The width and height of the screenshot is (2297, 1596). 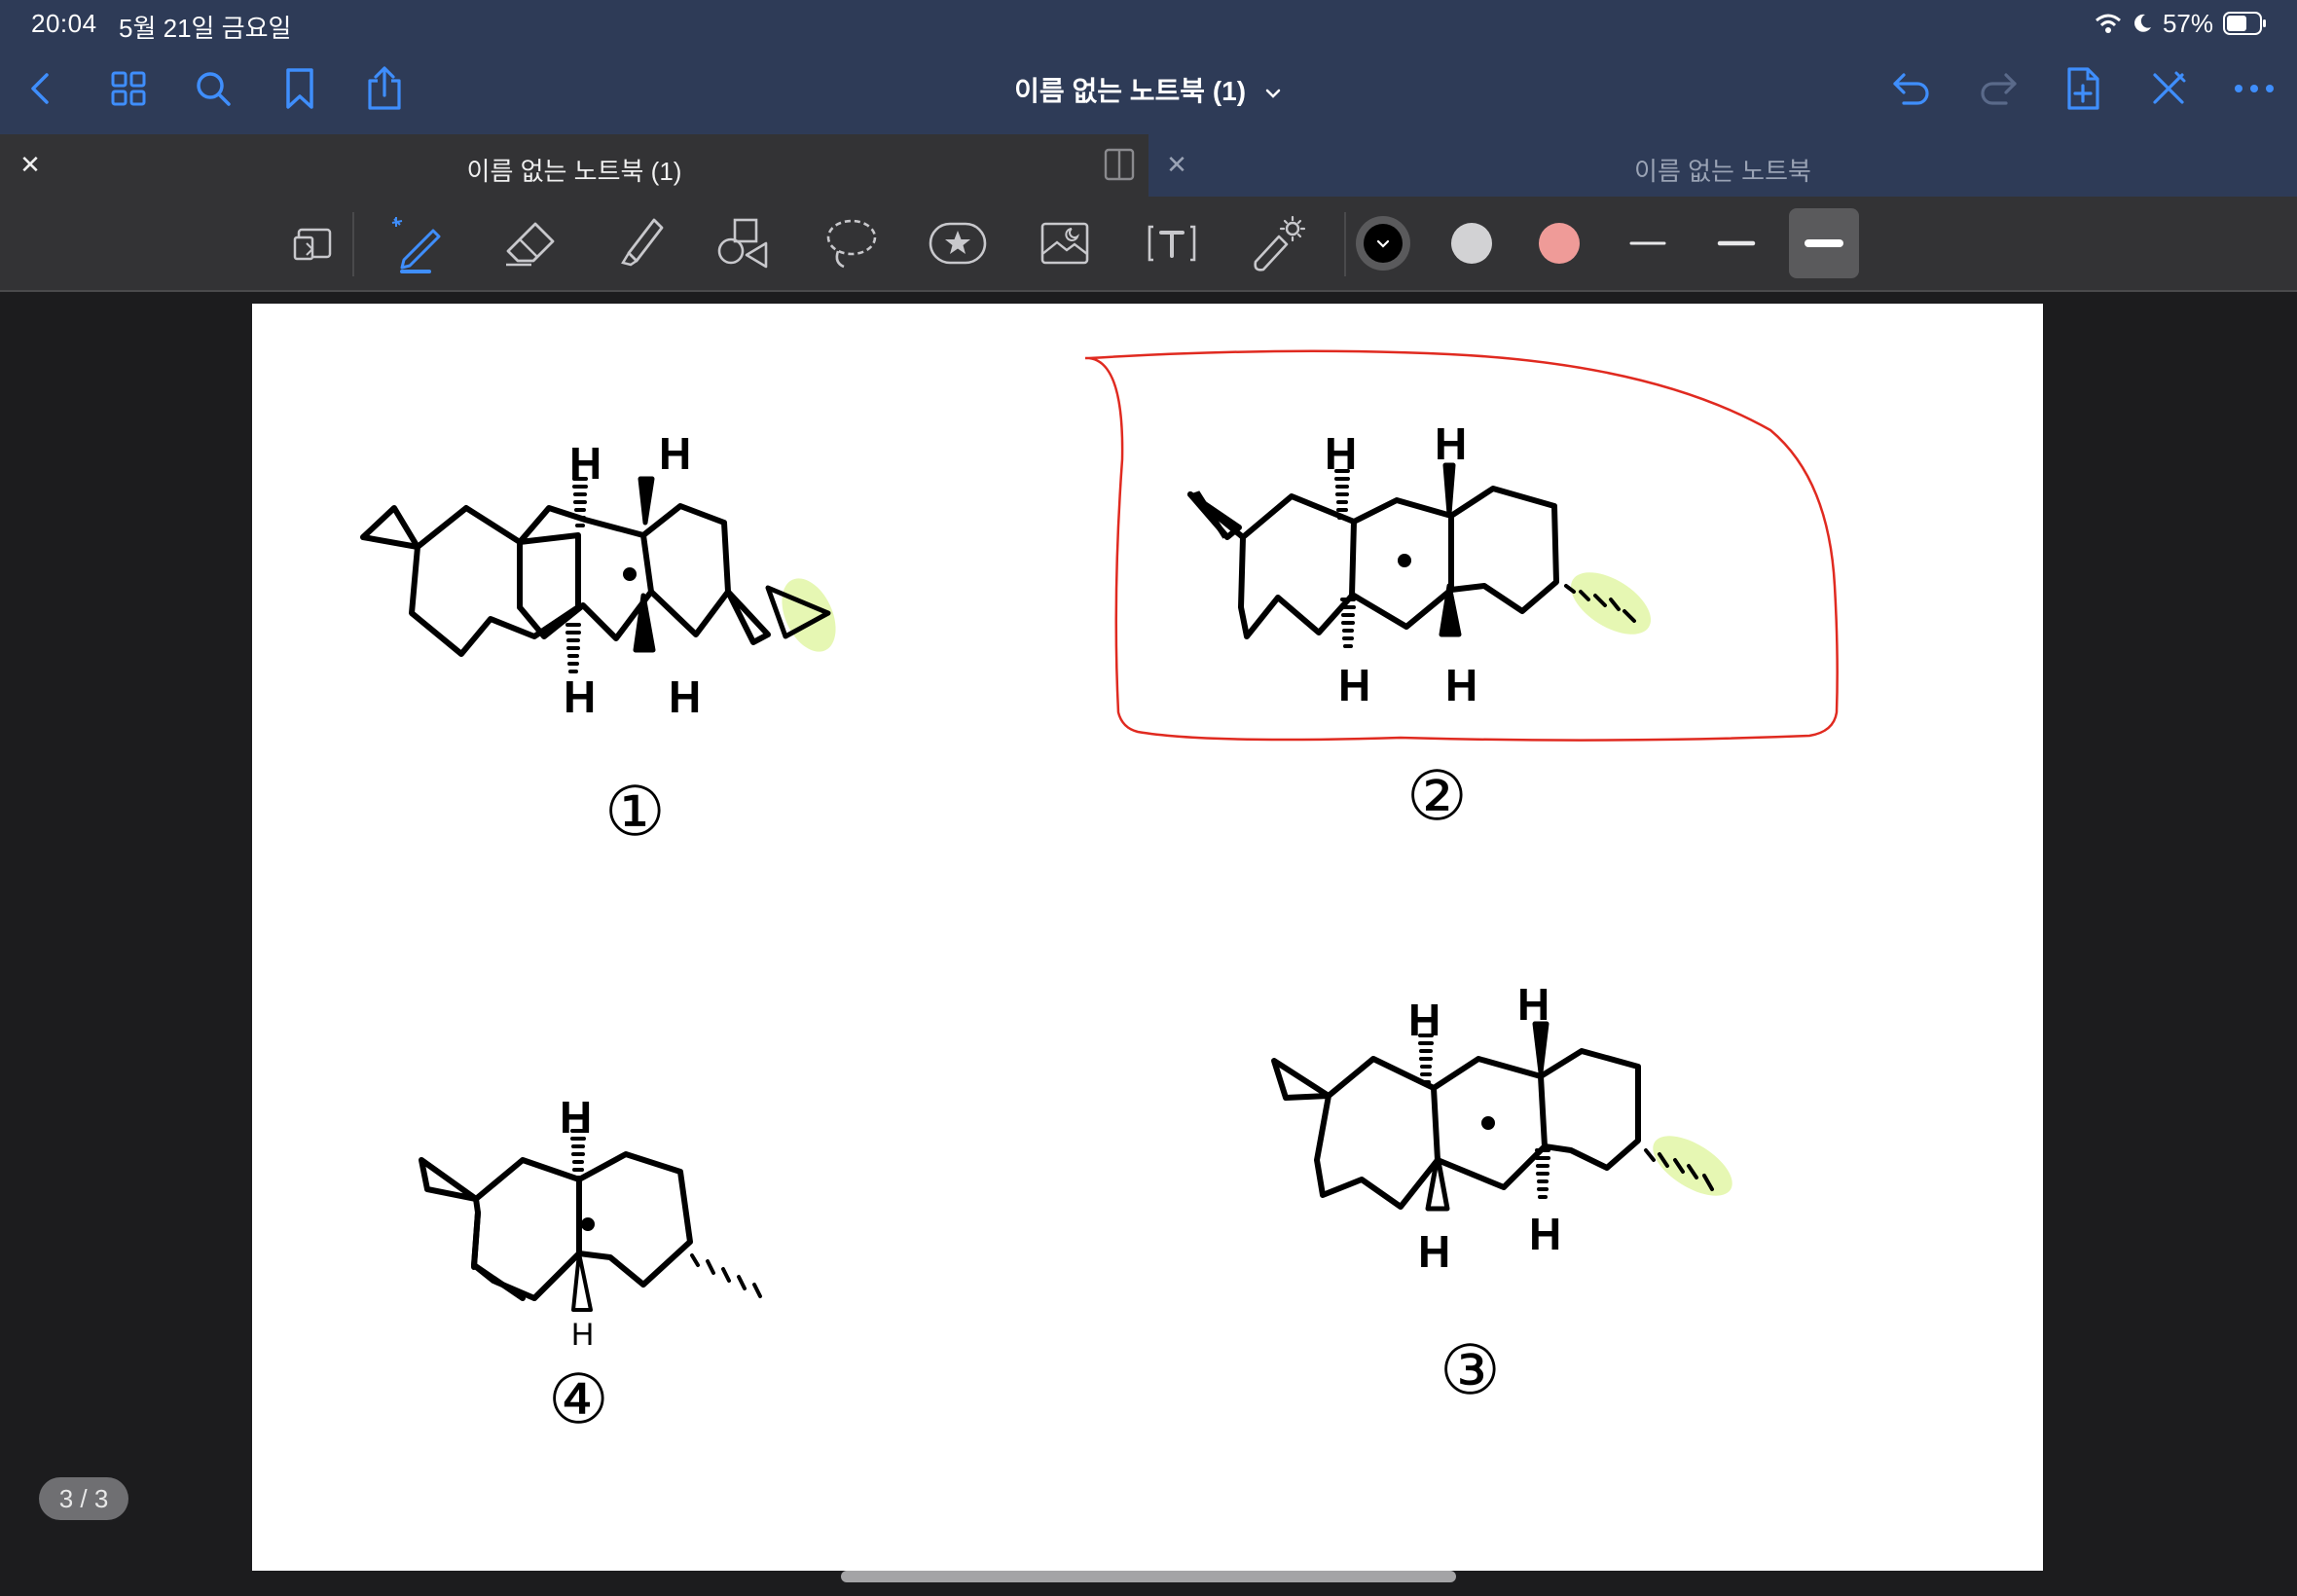 I want to click on color-swatch-black, so click(x=1383, y=243).